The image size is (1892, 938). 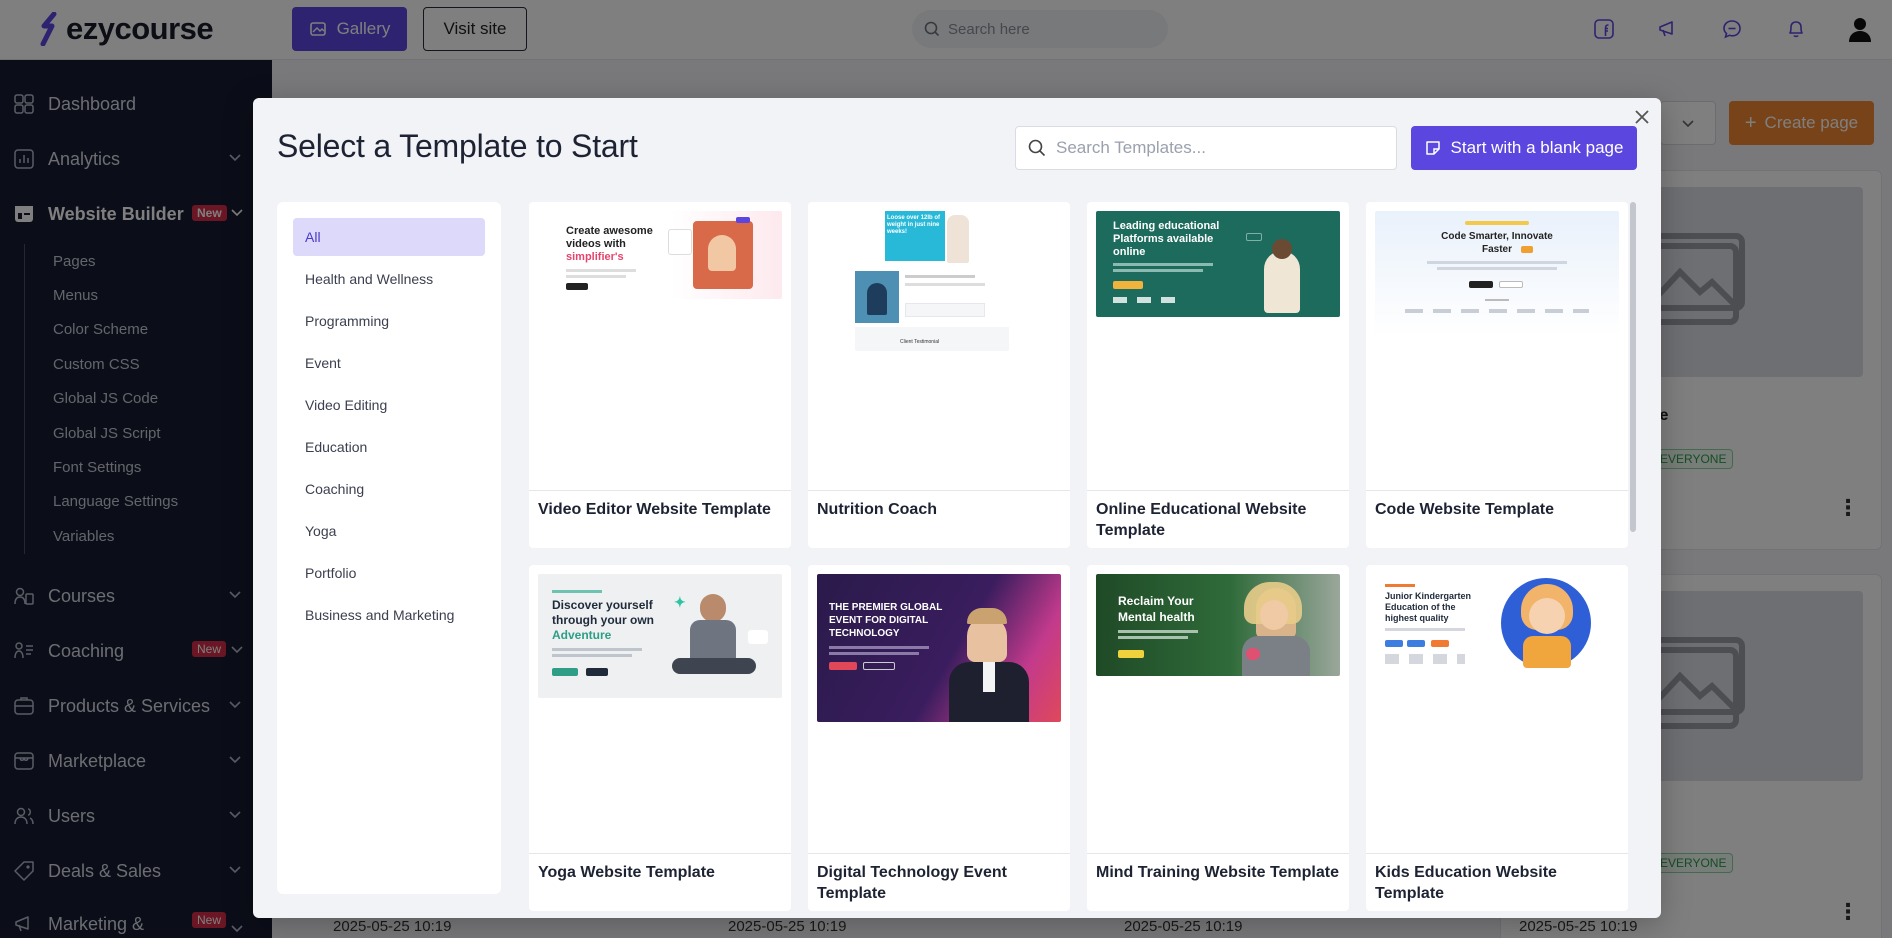 What do you see at coordinates (1432, 148) in the screenshot?
I see `blank-page-icon` at bounding box center [1432, 148].